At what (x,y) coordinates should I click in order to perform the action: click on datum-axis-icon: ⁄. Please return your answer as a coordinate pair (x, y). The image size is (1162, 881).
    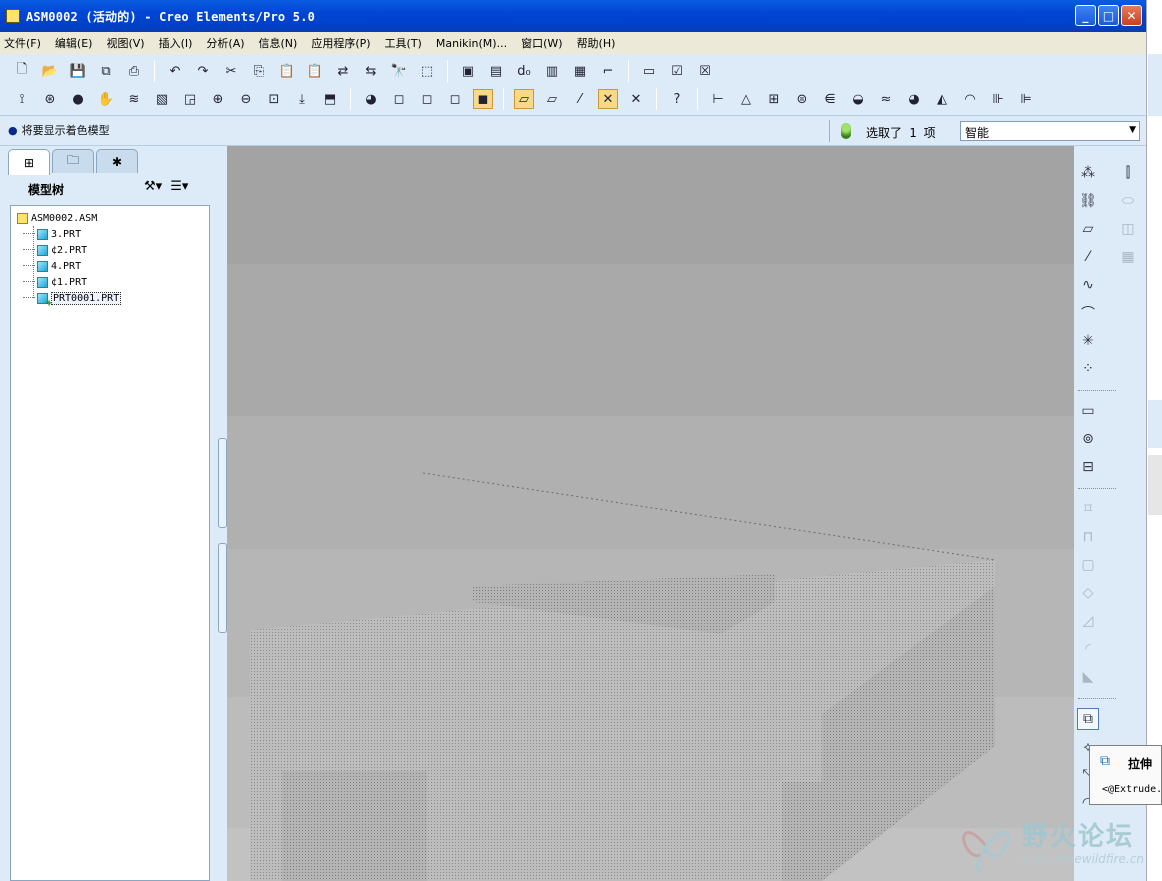
    Looking at the image, I should click on (1088, 257).